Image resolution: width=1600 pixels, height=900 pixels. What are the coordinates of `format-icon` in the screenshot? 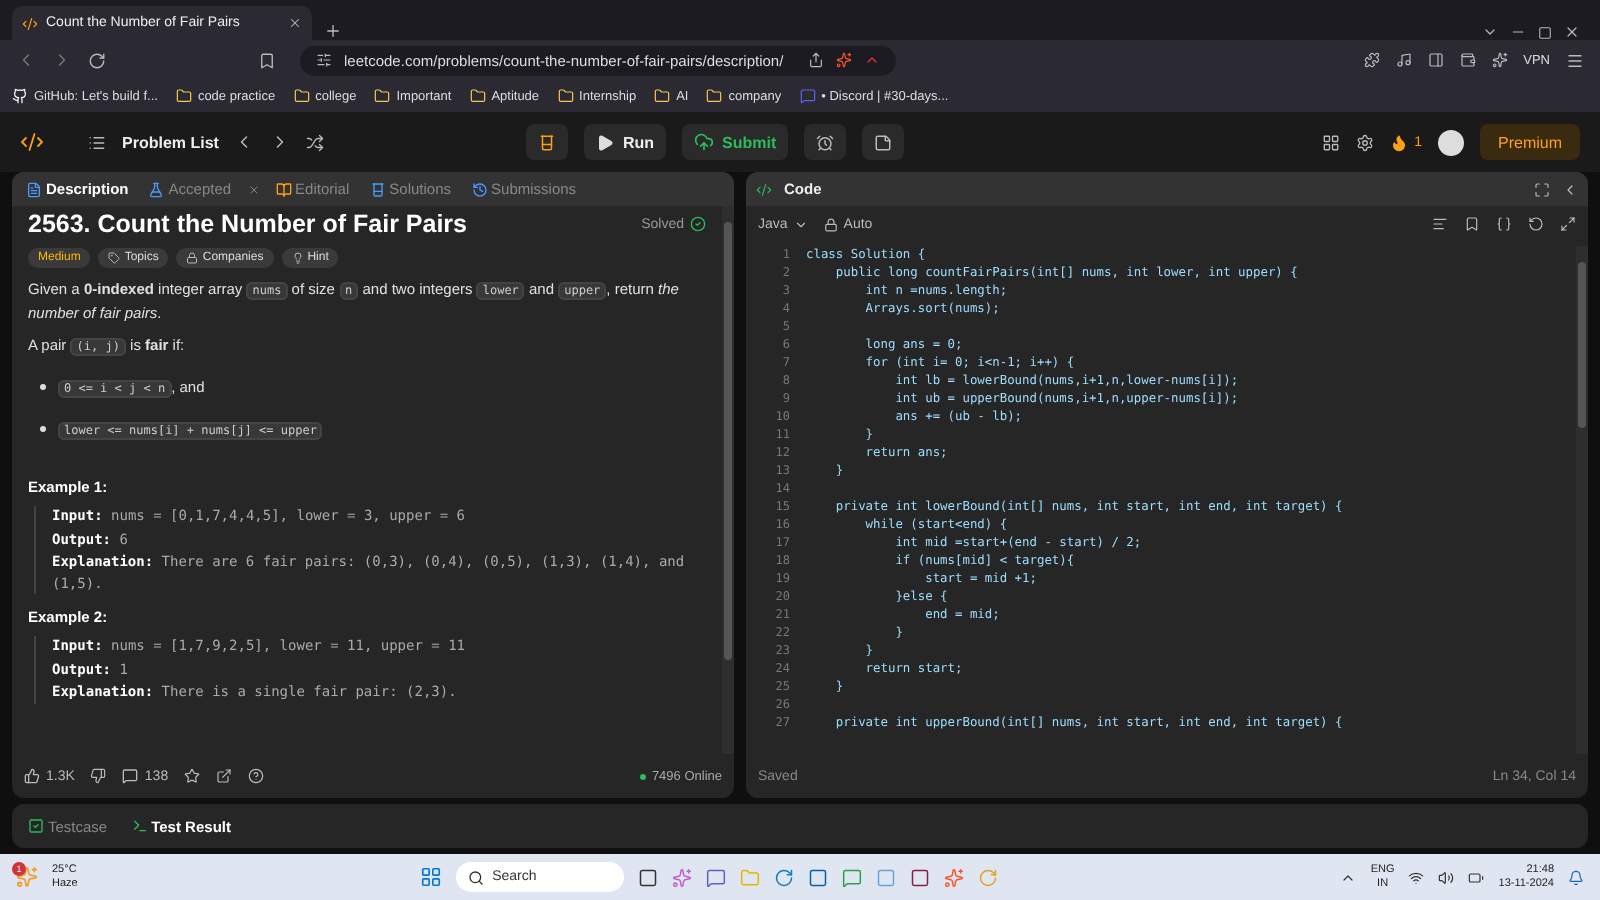 It's located at (1440, 224).